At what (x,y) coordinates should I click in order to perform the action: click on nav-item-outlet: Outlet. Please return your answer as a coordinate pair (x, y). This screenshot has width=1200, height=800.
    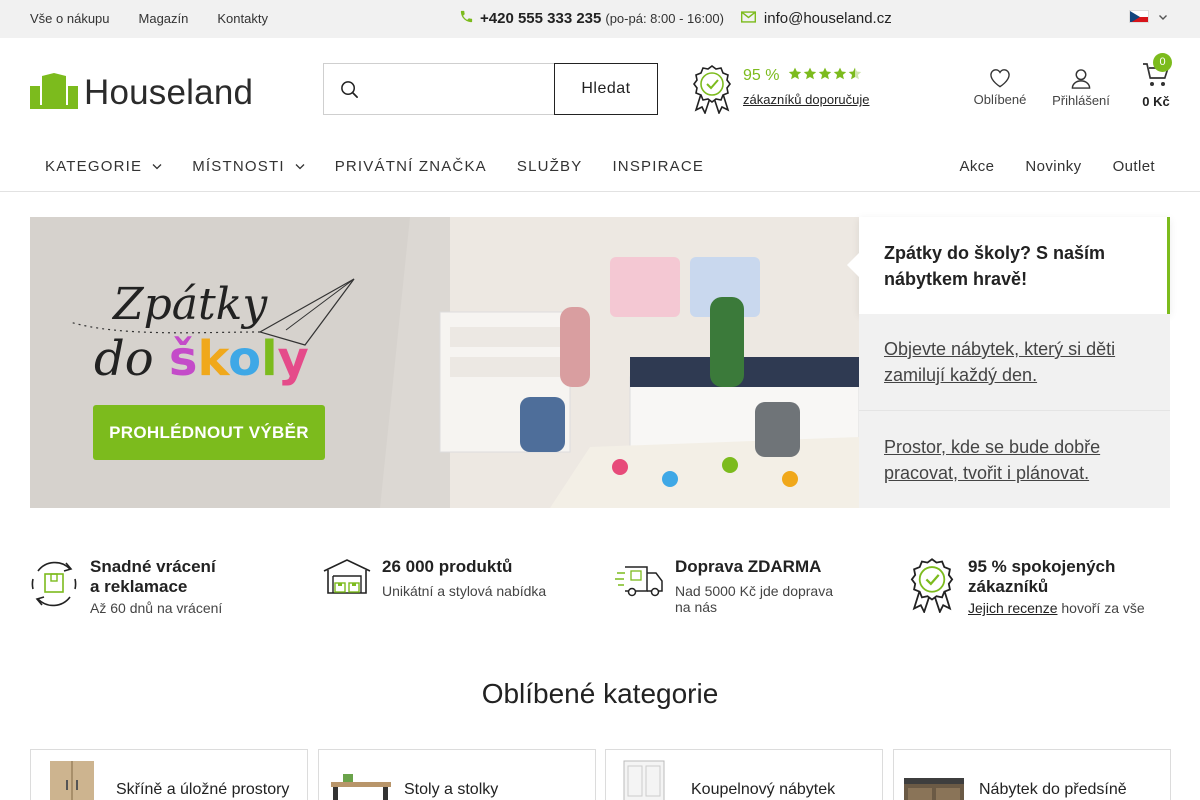
    Looking at the image, I should click on (1134, 166).